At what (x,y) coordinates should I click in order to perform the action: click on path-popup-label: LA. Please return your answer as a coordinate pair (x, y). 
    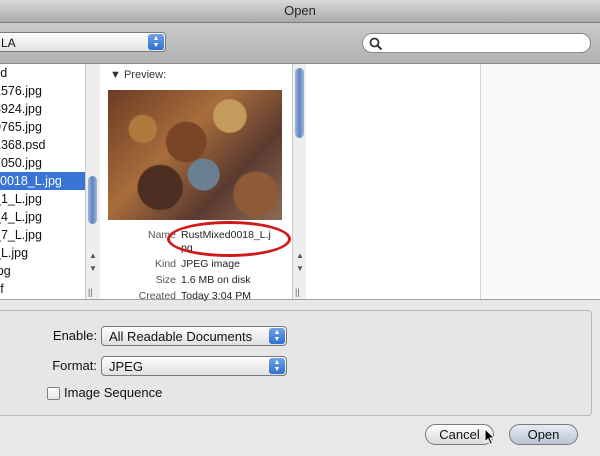
    Looking at the image, I should click on (8, 43).